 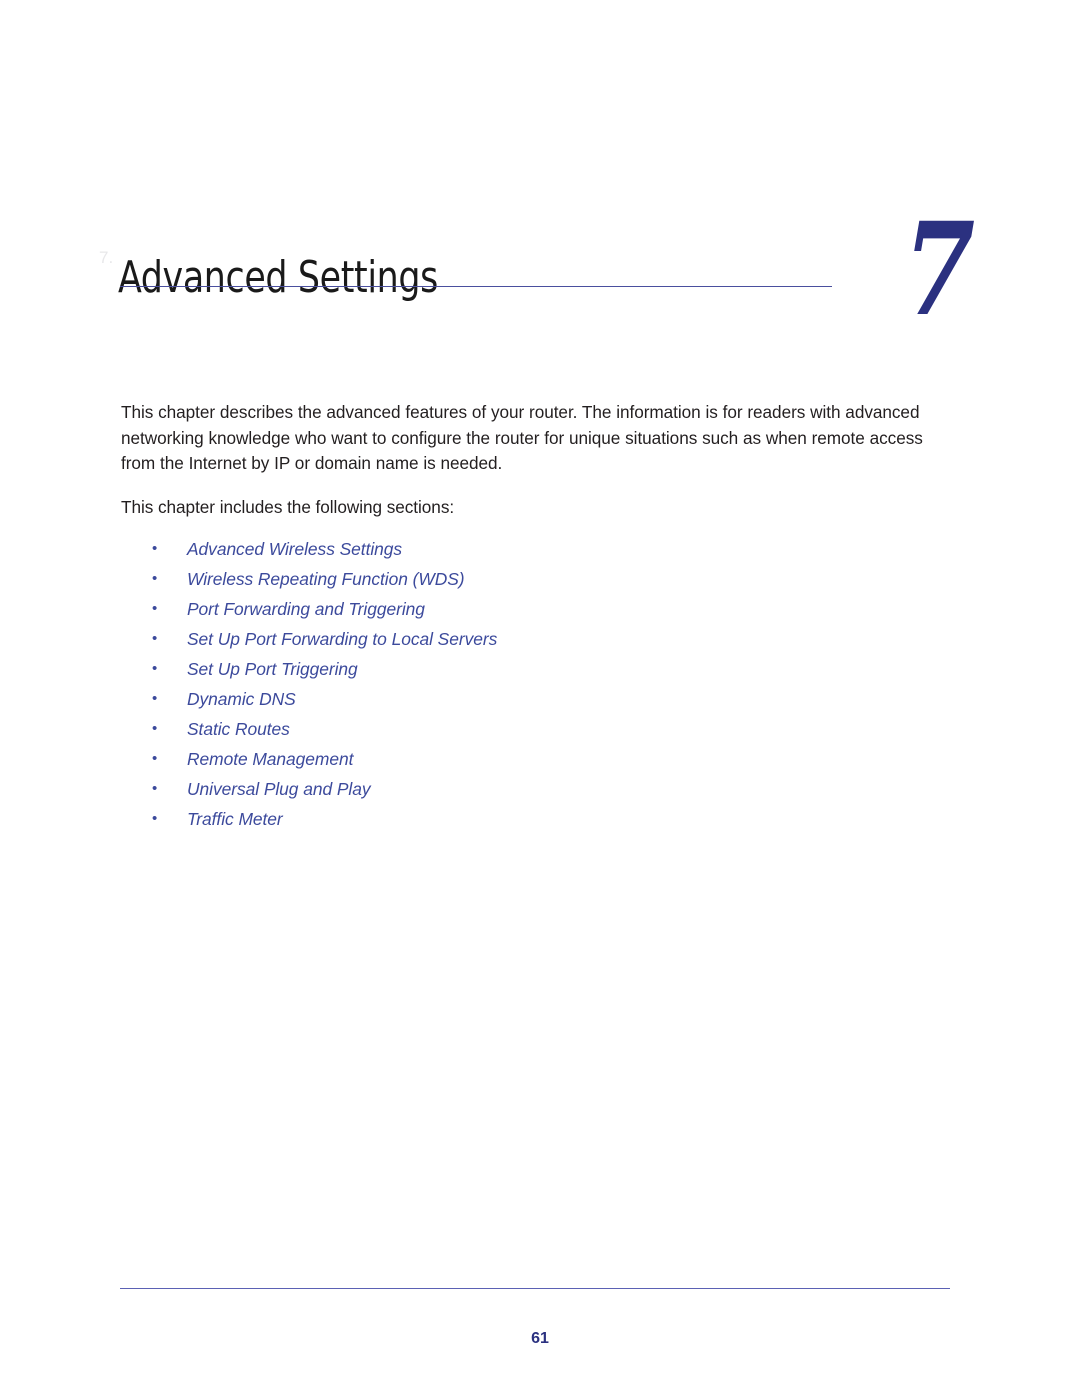 I want to click on ghost-chapter-number: 7., so click(x=106, y=257).